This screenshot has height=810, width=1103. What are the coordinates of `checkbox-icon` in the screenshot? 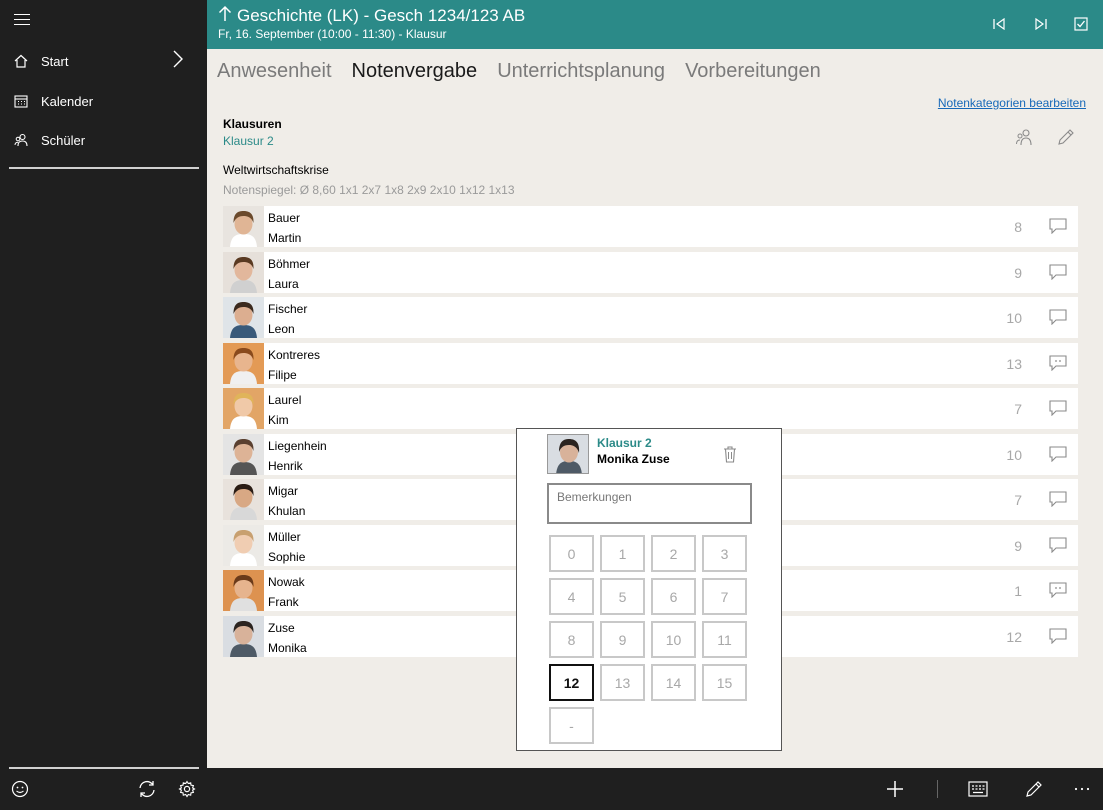 It's located at (1081, 24).